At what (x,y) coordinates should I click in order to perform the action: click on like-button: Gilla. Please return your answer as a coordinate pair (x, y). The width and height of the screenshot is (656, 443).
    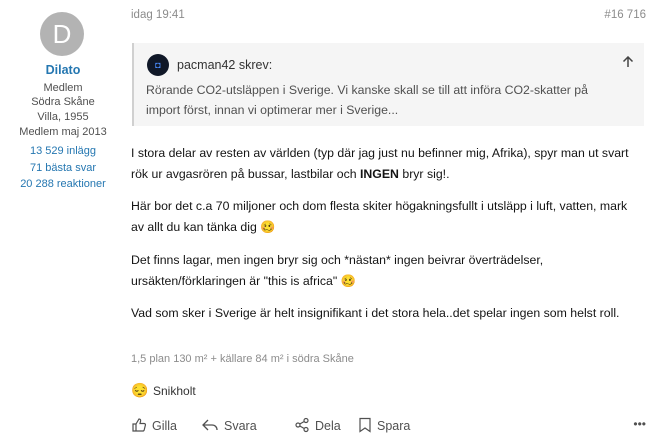
    Looking at the image, I should click on (154, 425).